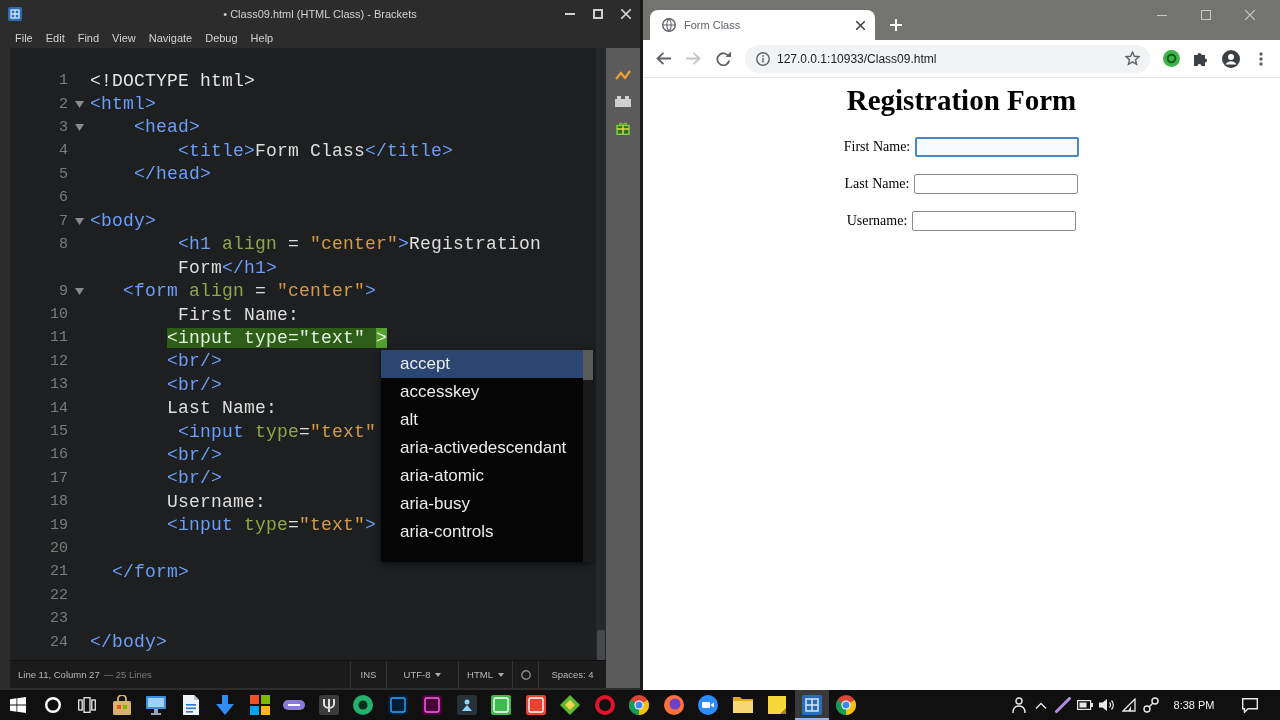 This screenshot has width=1280, height=720. Describe the element at coordinates (482, 392) in the screenshot. I see `autocomplete-item: accesskey` at that location.